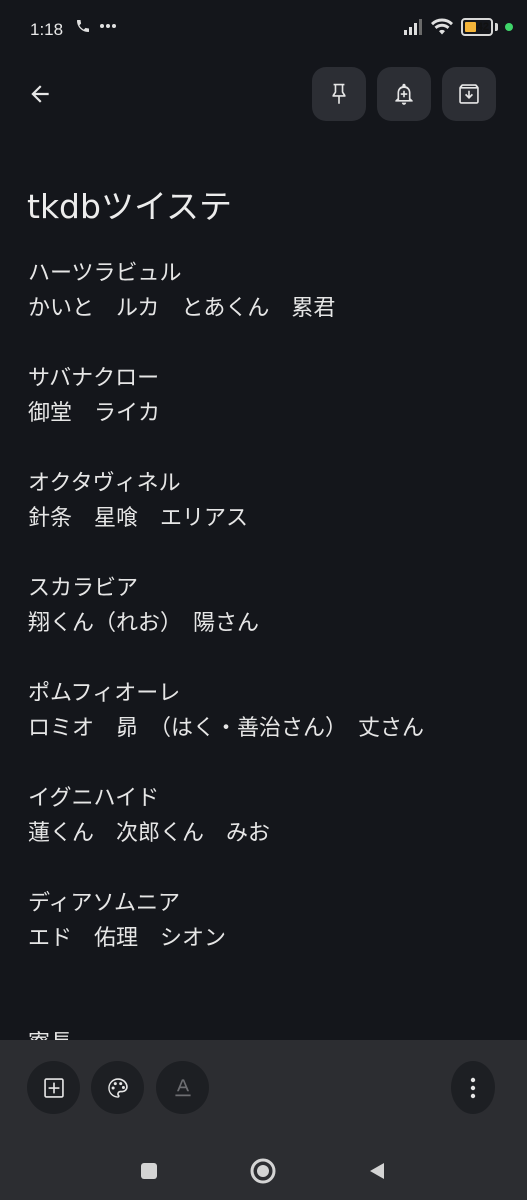 Image resolution: width=527 pixels, height=1200 pixels. I want to click on note-line: かいと ルカ とあくん 累君, so click(182, 308).